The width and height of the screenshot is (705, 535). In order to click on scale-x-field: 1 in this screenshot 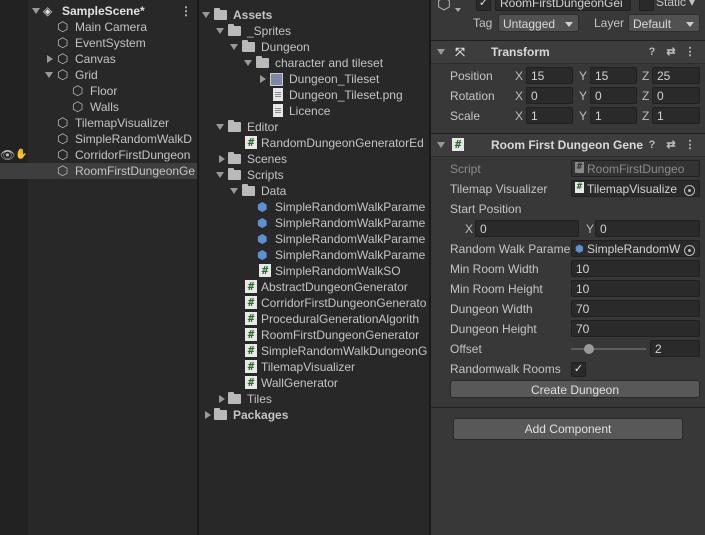, I will do `click(549, 115)`.